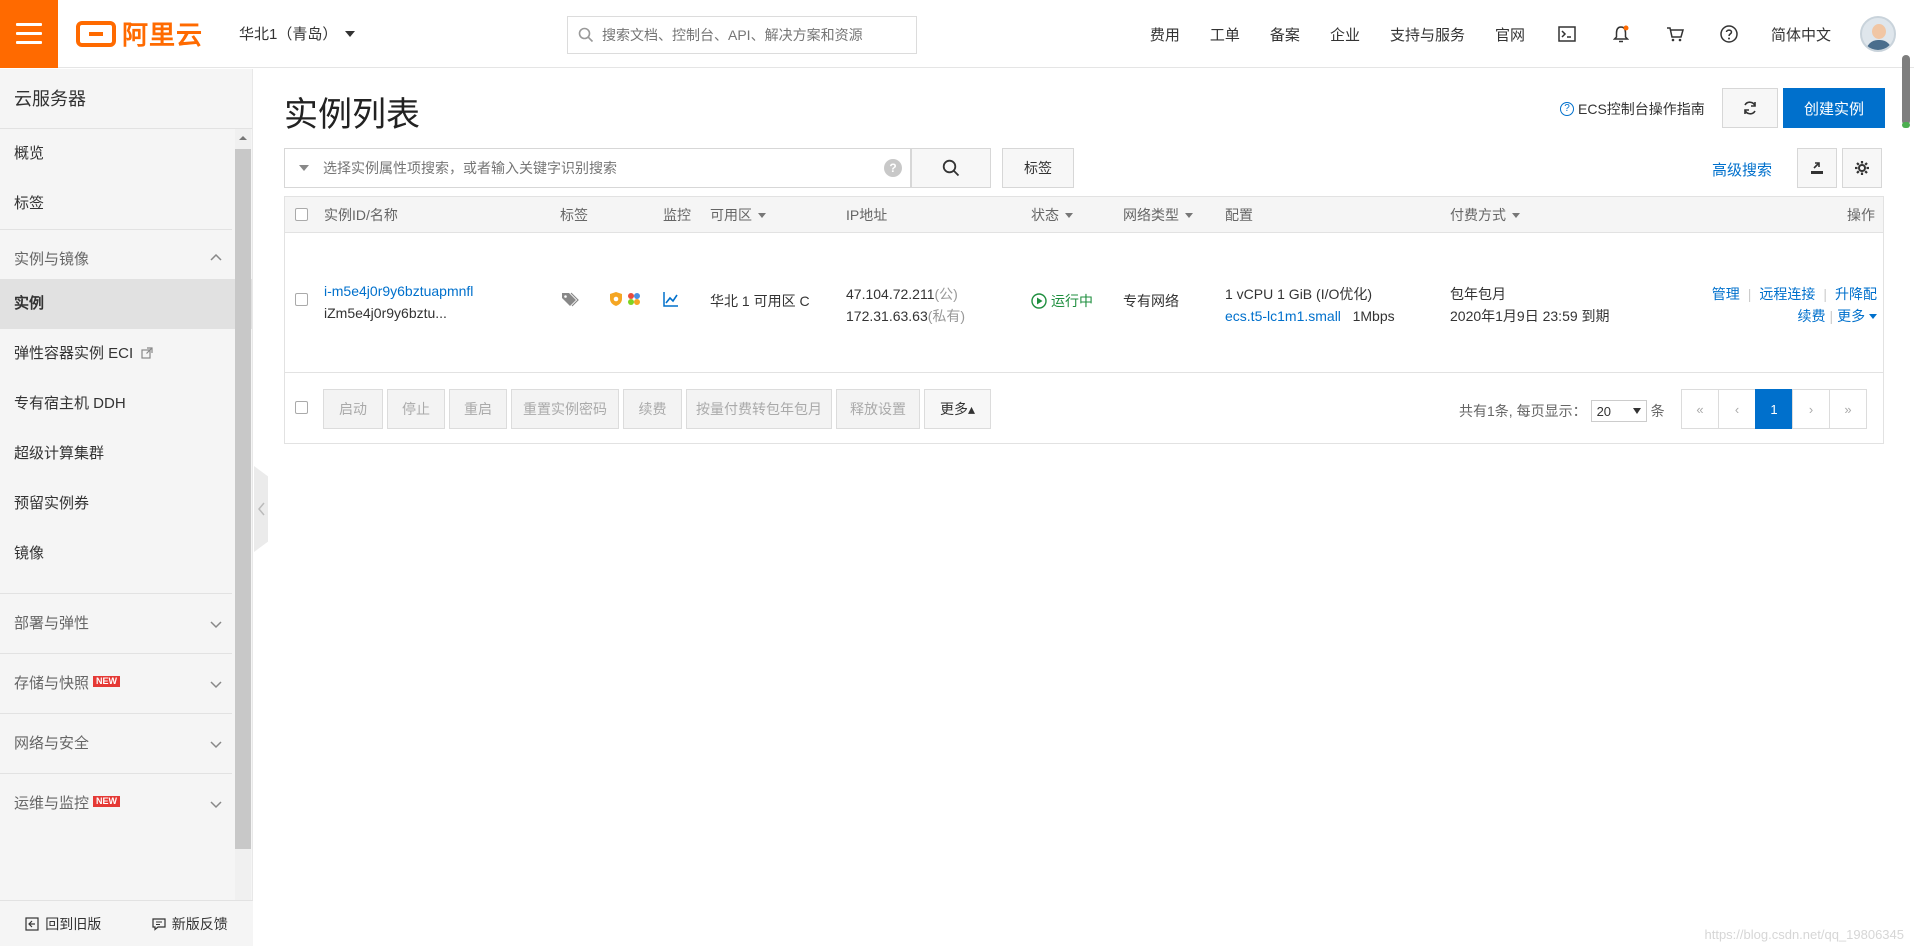  Describe the element at coordinates (574, 215) in the screenshot. I see `col-tags: 标签` at that location.